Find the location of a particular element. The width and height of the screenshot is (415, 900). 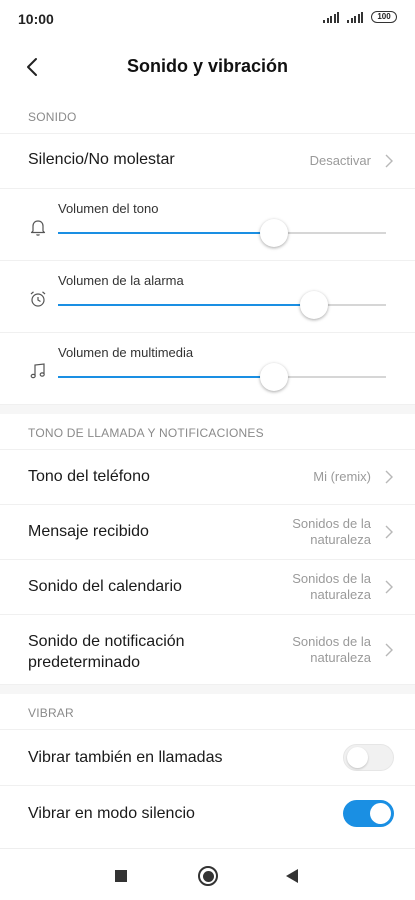

battery-icon: 100 is located at coordinates (384, 17).